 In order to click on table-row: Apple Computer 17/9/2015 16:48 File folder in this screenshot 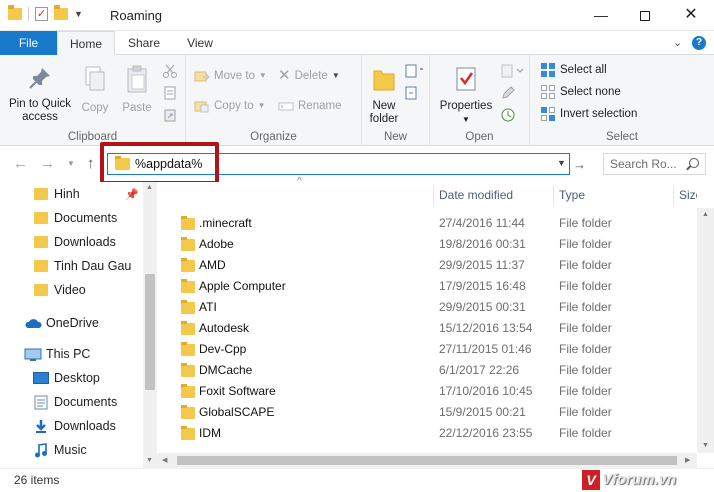, I will do `click(427, 286)`.